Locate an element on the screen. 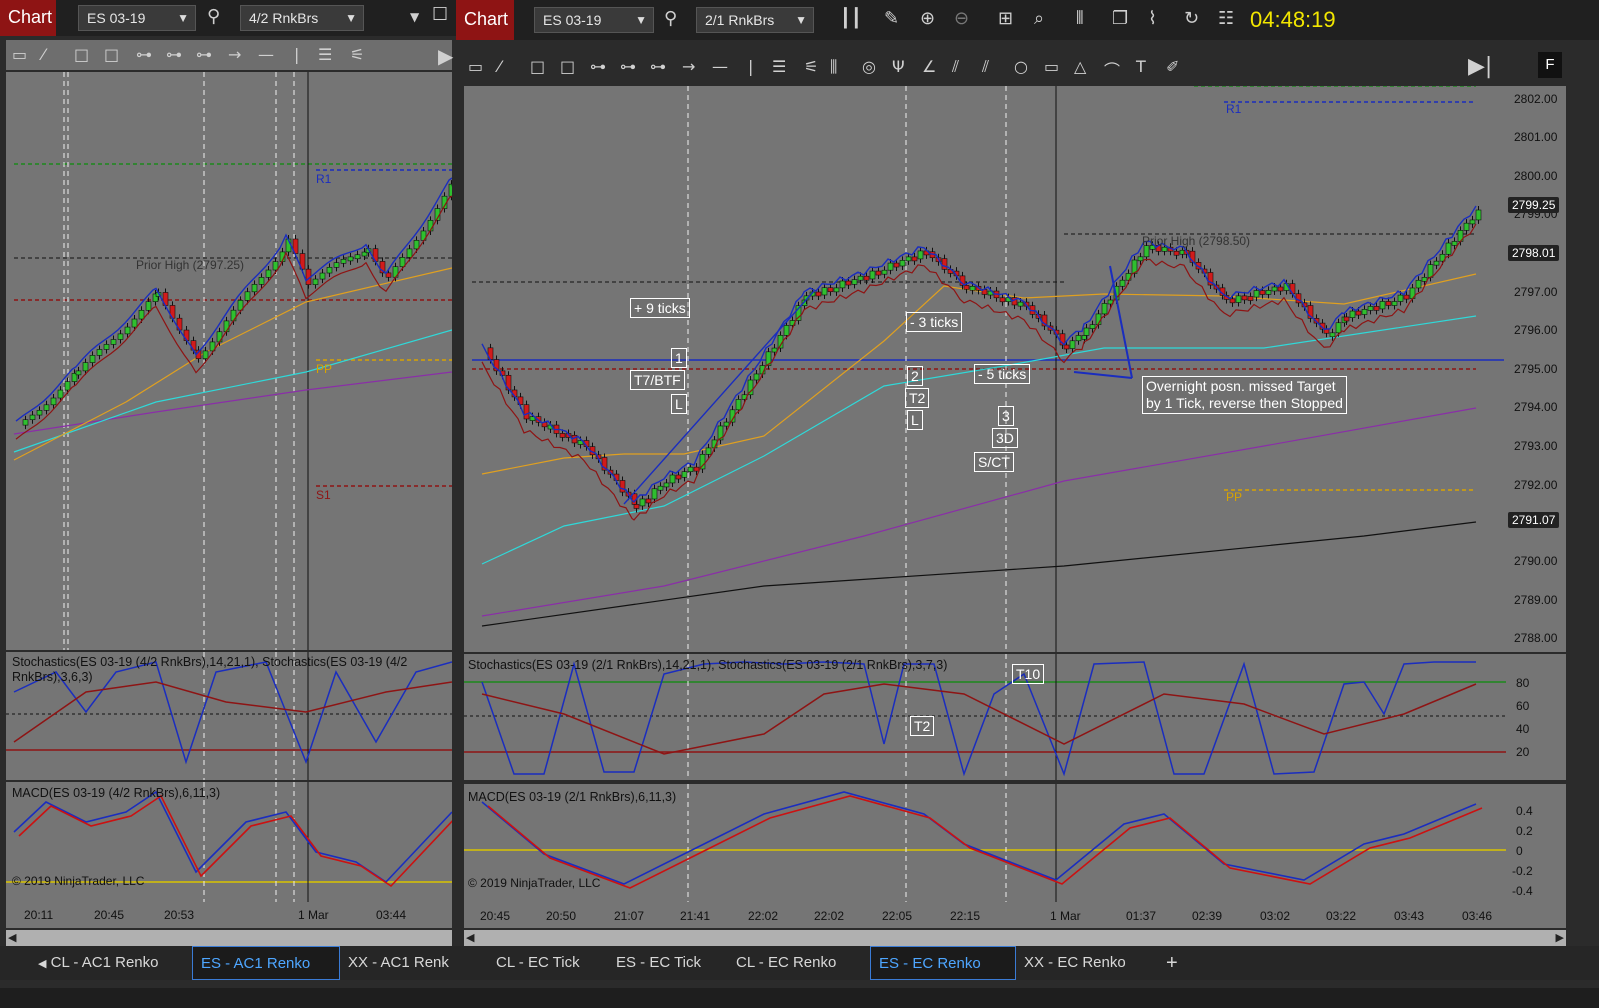  templates-icon: ❐ is located at coordinates (1120, 19).